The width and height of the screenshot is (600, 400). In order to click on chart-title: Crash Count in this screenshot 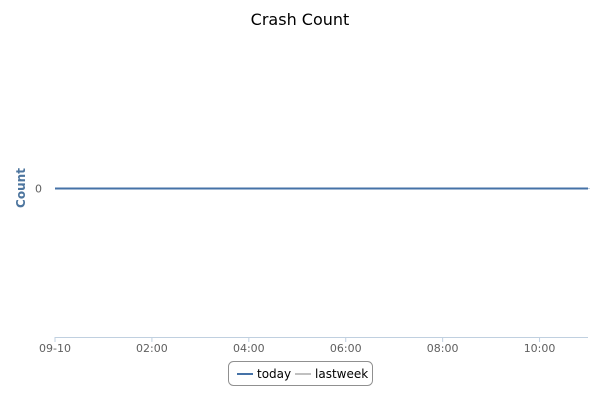, I will do `click(300, 19)`.